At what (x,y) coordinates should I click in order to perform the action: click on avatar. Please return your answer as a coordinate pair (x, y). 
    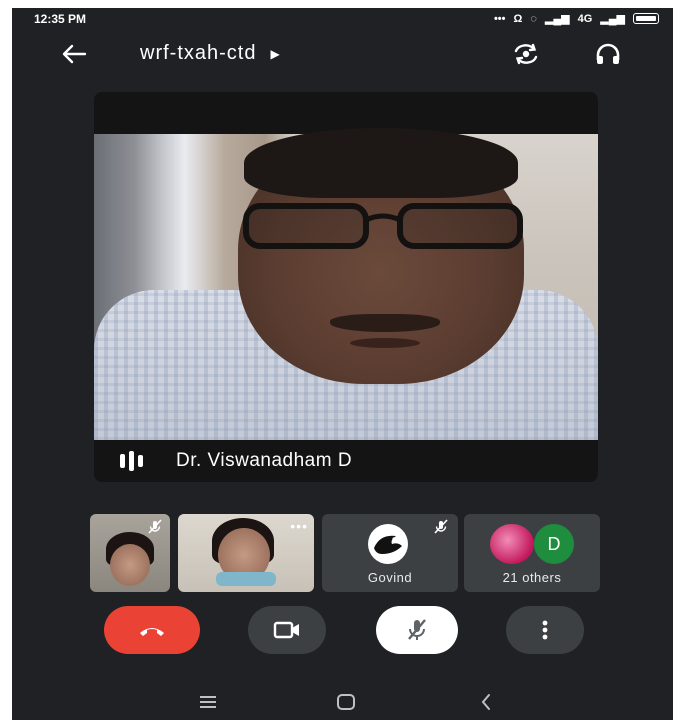
    Looking at the image, I should click on (388, 544).